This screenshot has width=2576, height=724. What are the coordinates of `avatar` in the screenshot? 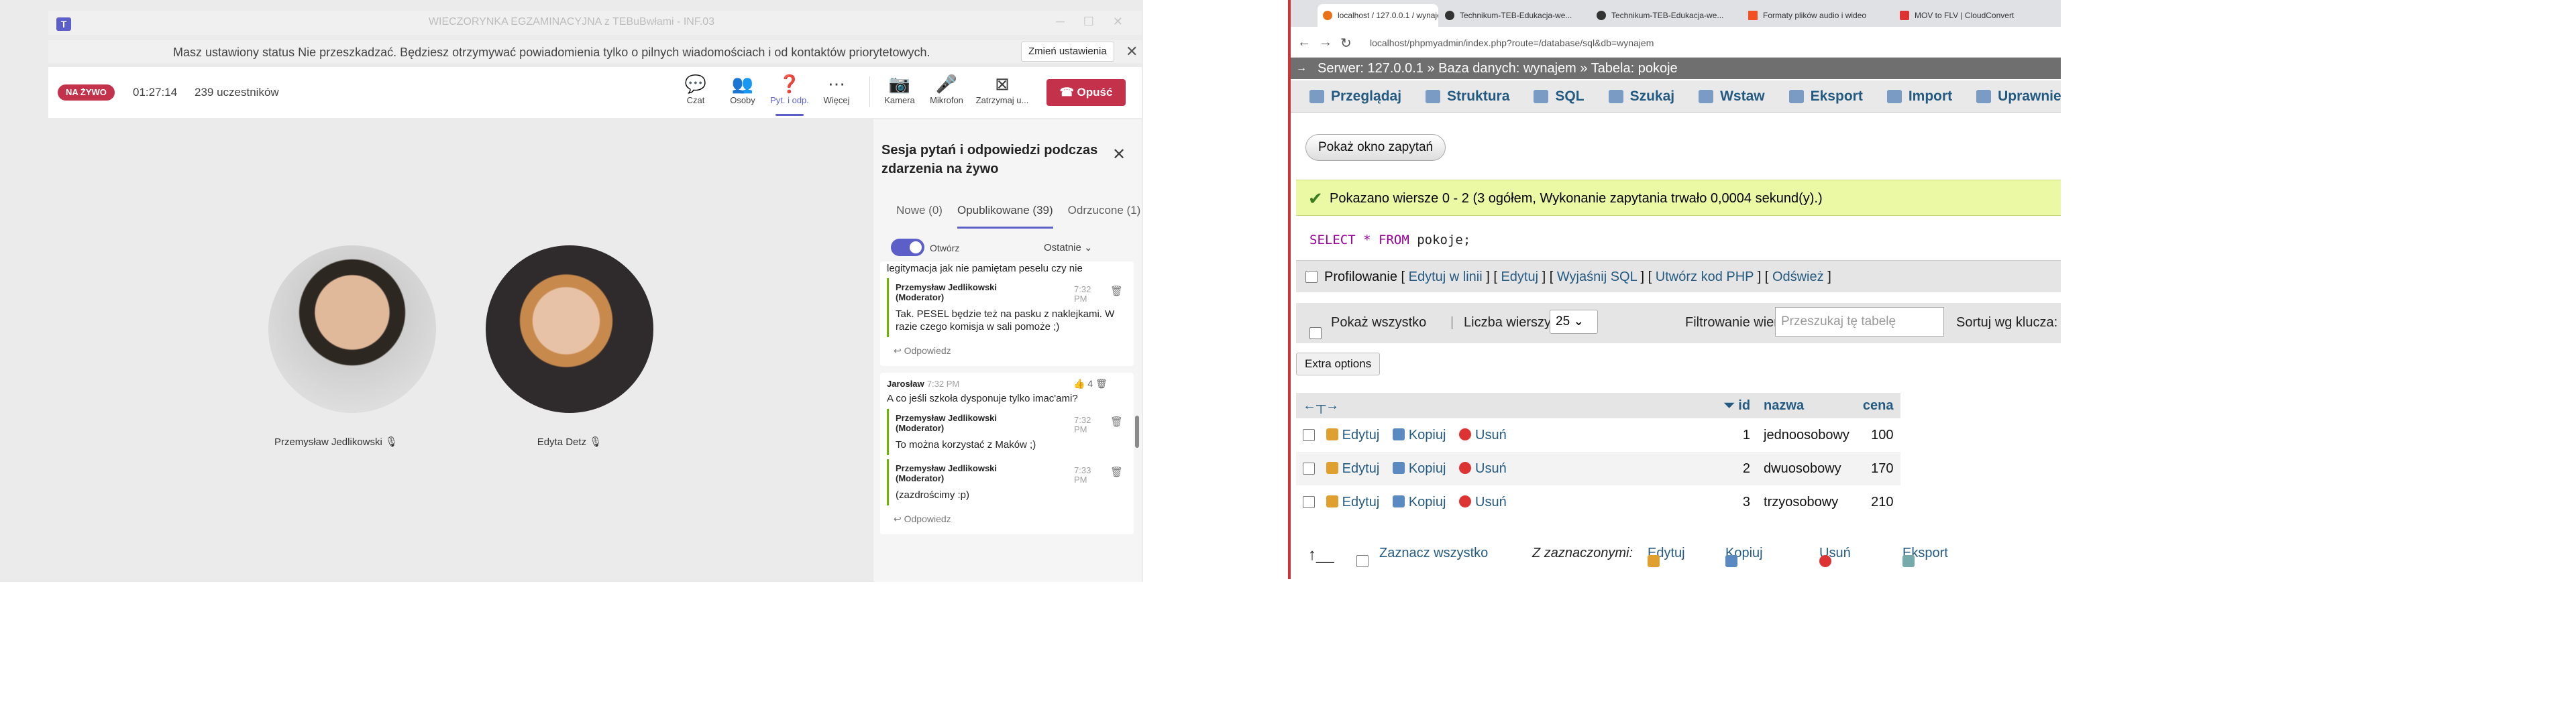 It's located at (569, 329).